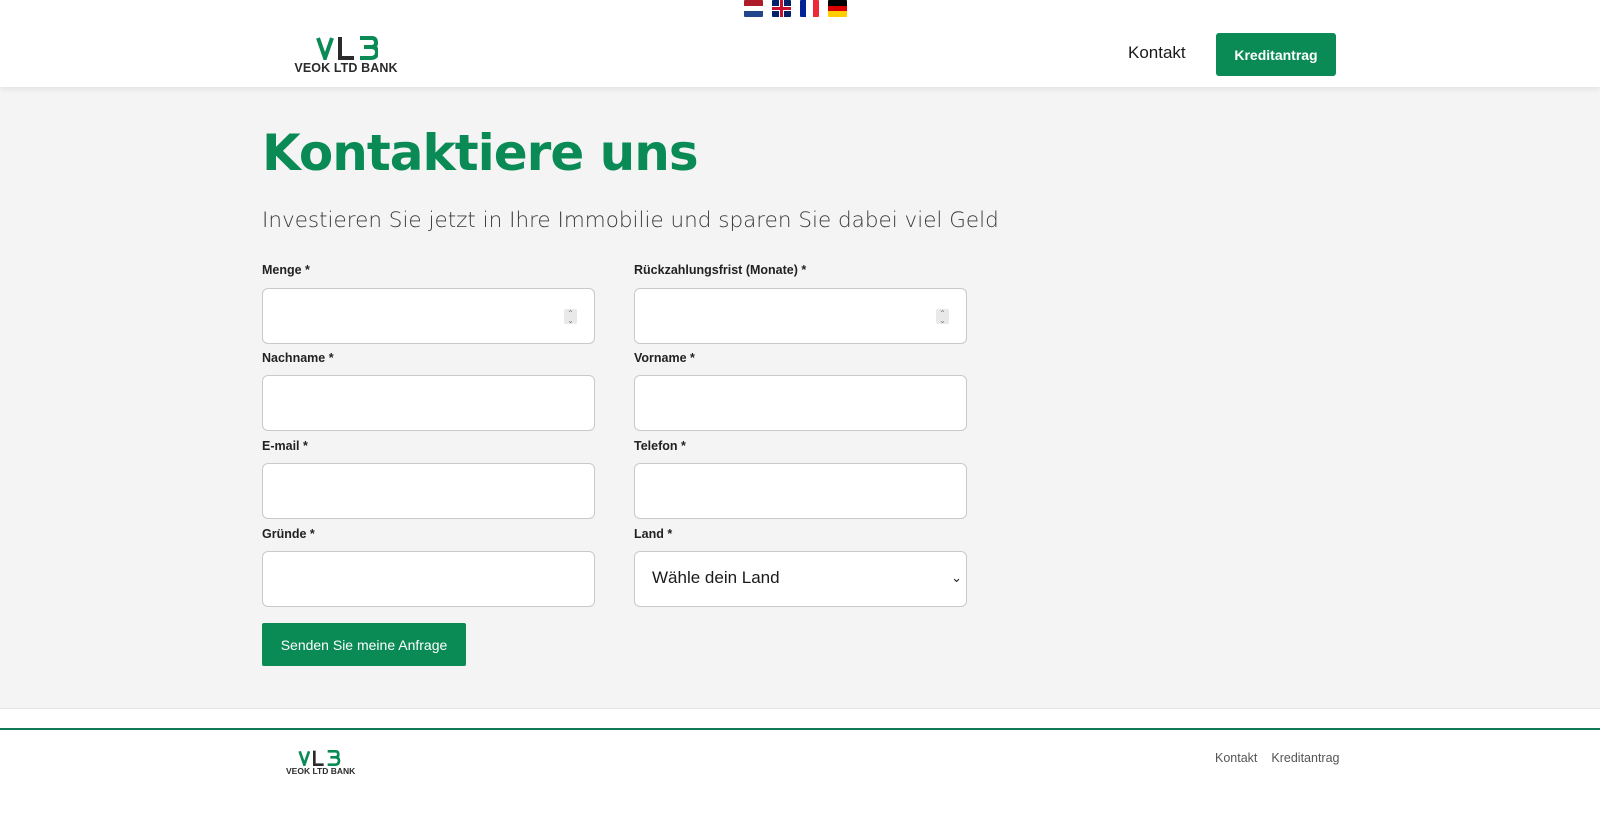 This screenshot has height=834, width=1600. Describe the element at coordinates (781, 8) in the screenshot. I see `flag-uk-icon` at that location.